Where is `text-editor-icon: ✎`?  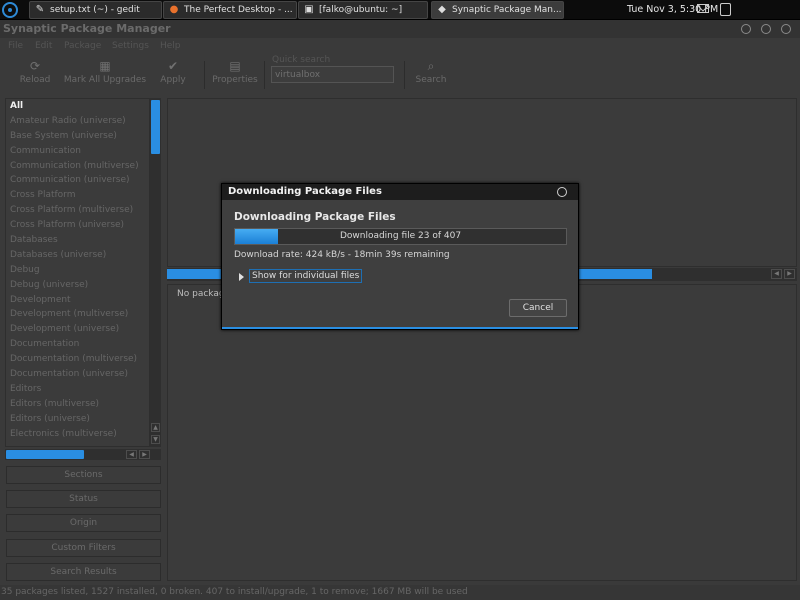
text-editor-icon: ✎ is located at coordinates (40, 9).